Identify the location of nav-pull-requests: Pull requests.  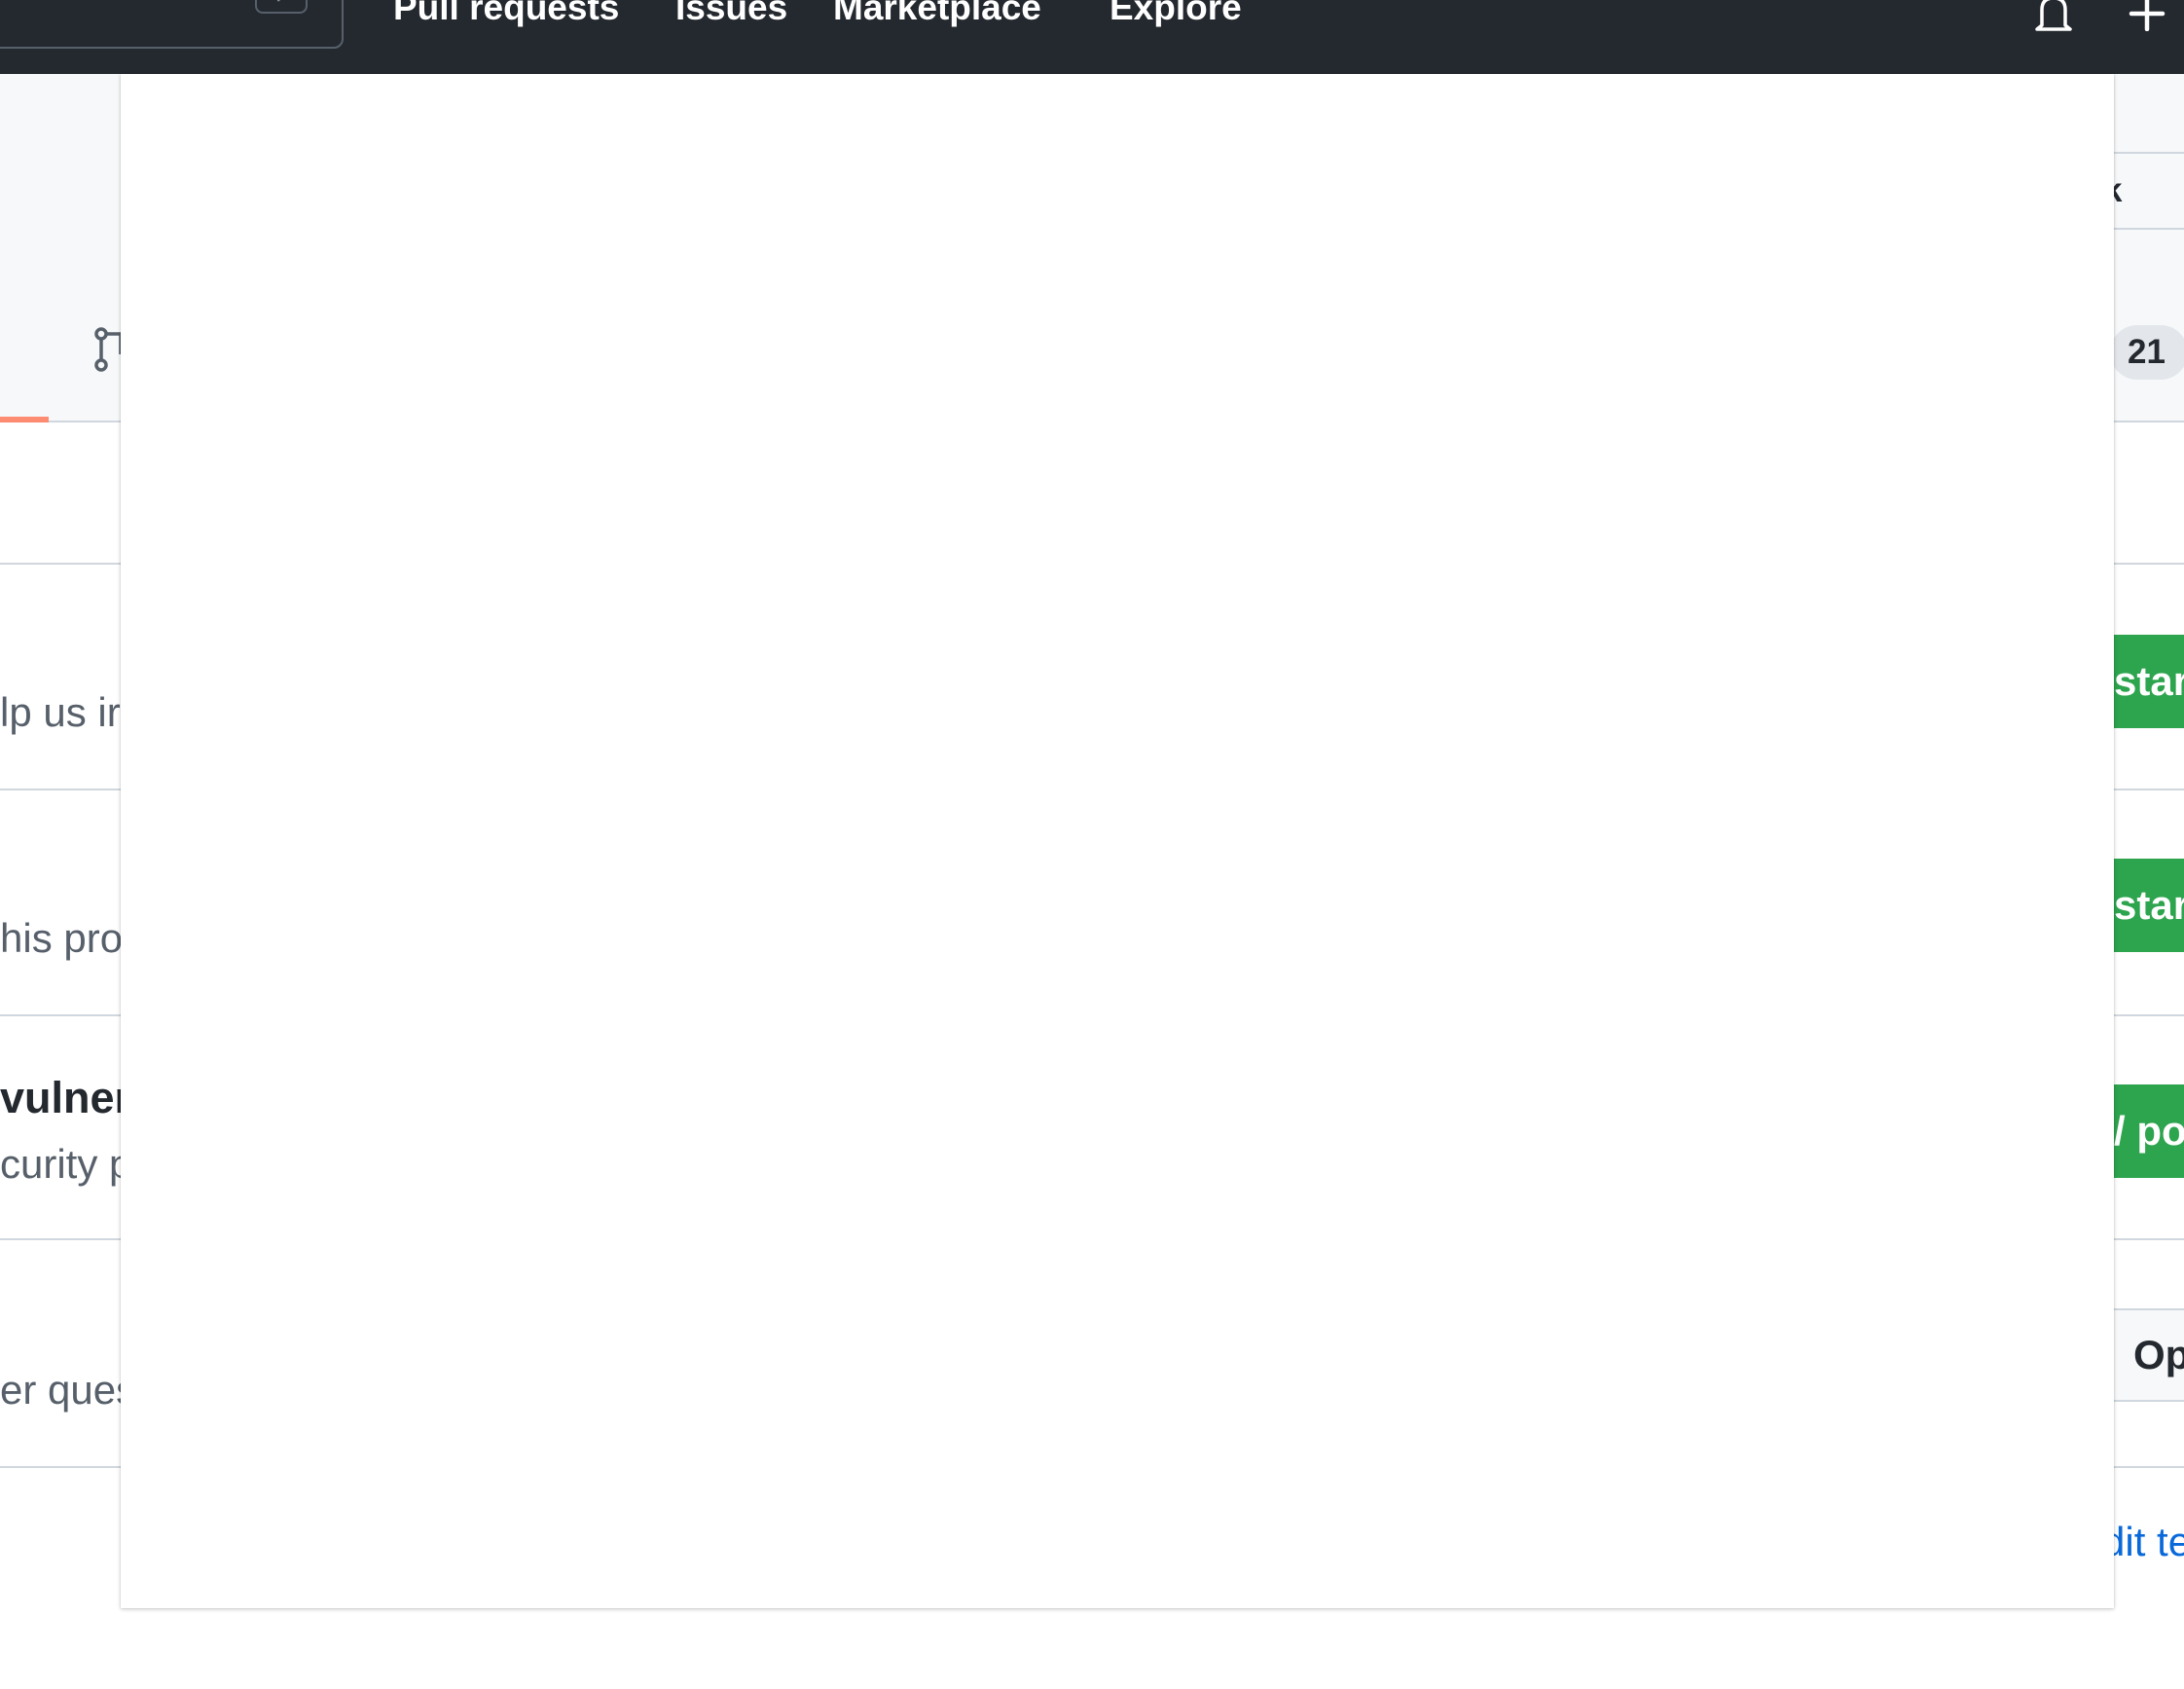
(506, 17).